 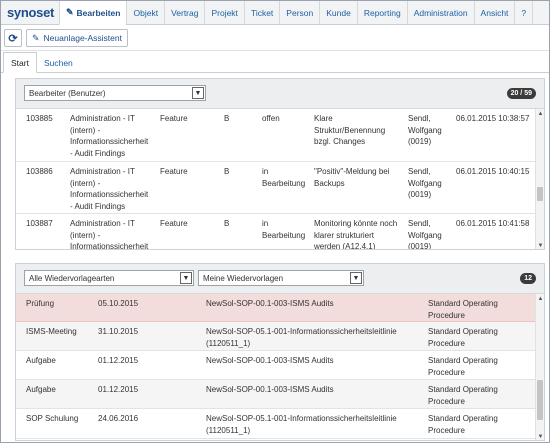 What do you see at coordinates (174, 223) in the screenshot?
I see `task-type: Feature` at bounding box center [174, 223].